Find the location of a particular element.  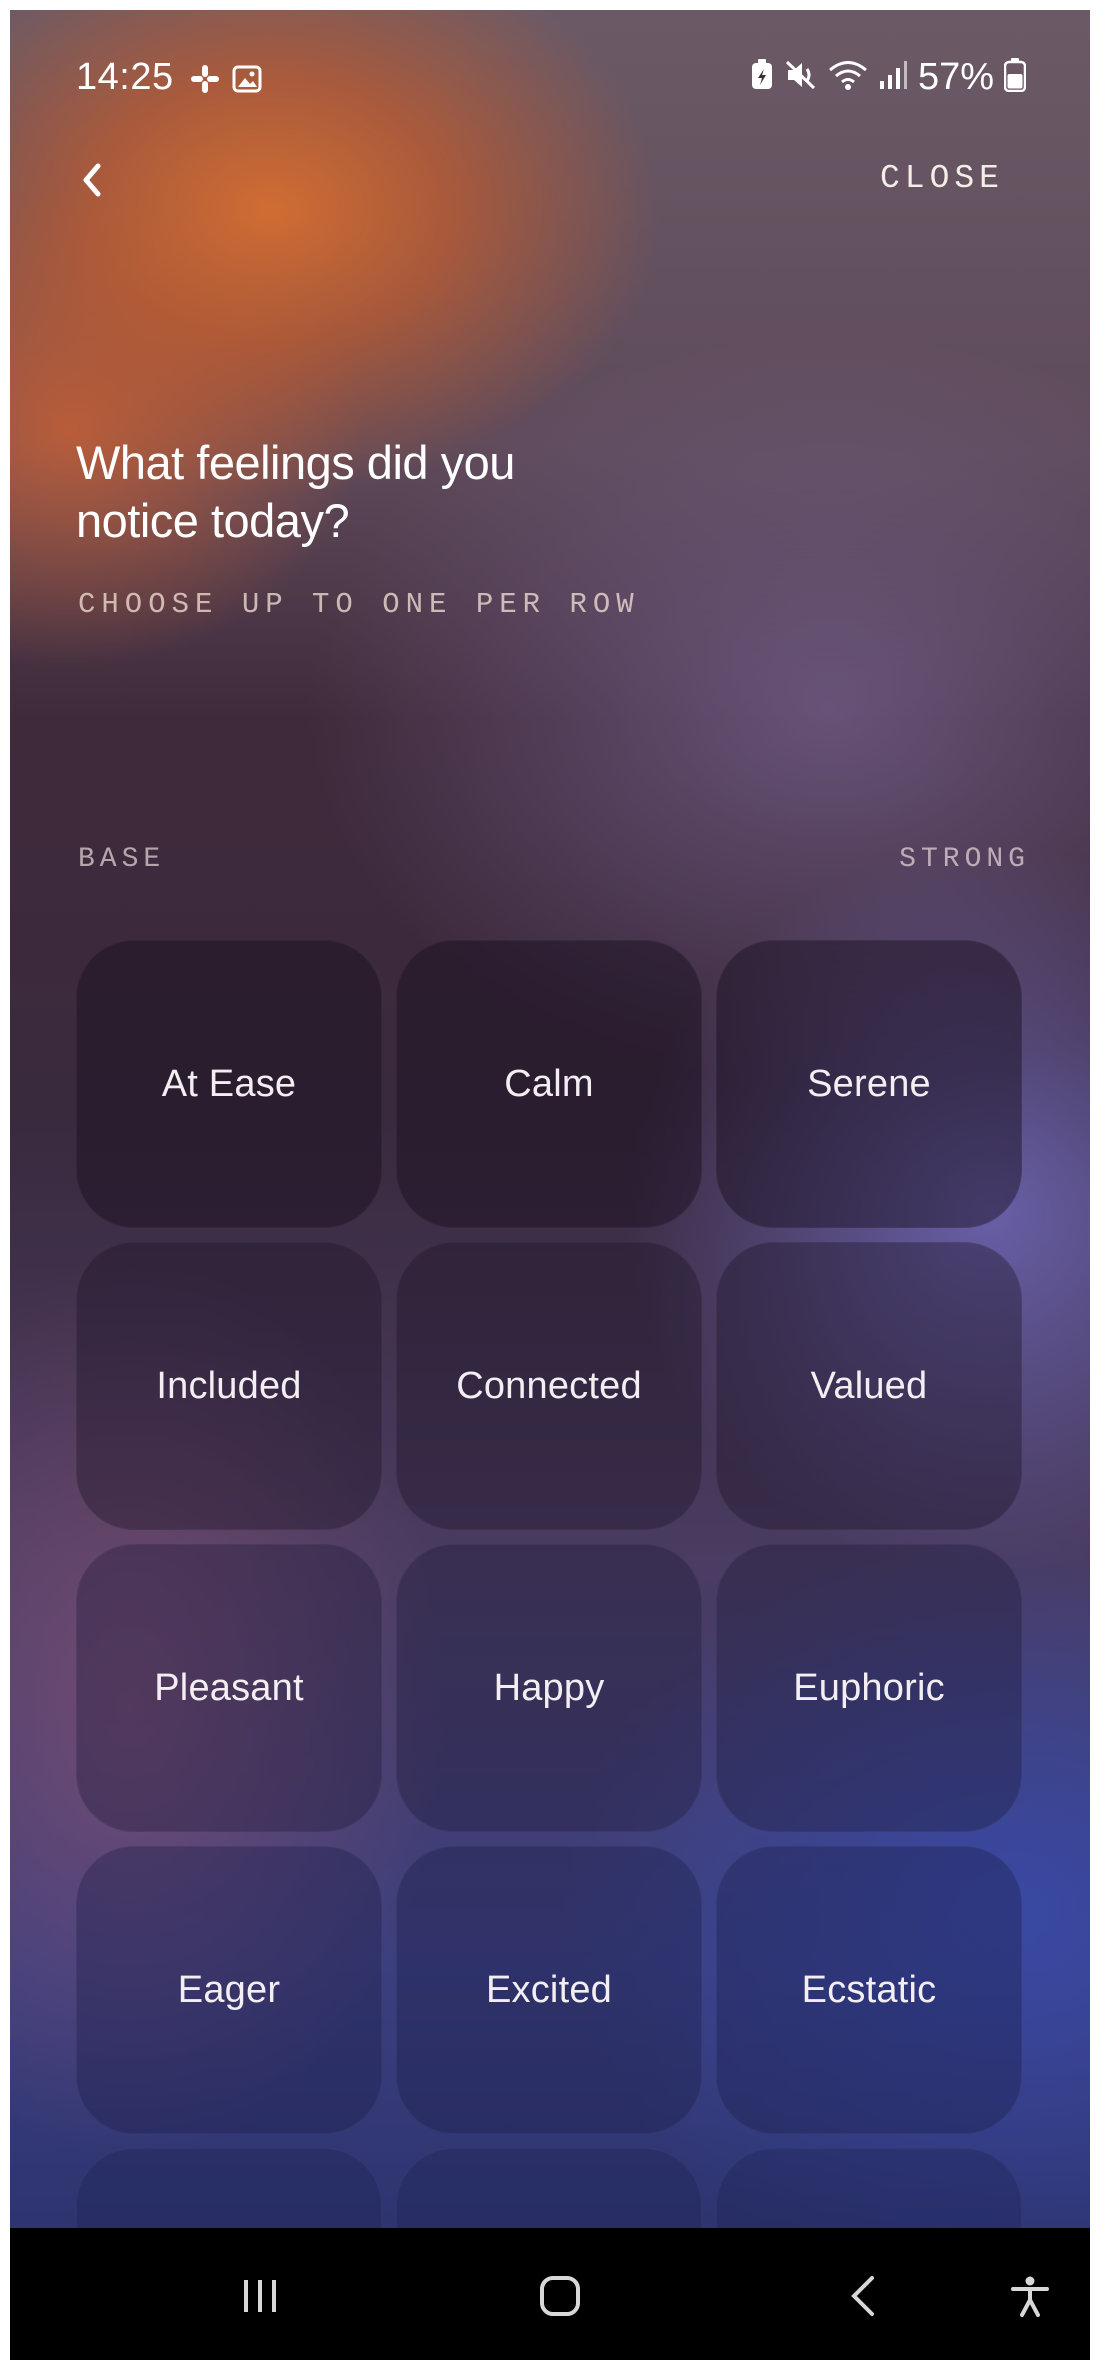

feeling-tile: Eager is located at coordinates (229, 1990).